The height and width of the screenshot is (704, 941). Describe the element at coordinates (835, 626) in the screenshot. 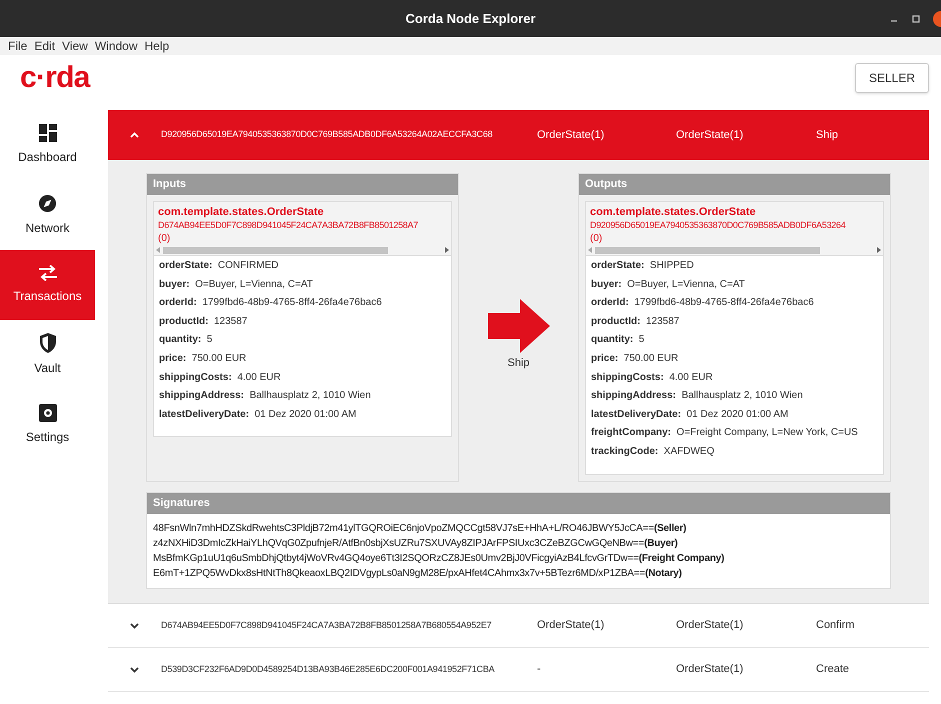

I see `command-cell-text: Confirm` at that location.